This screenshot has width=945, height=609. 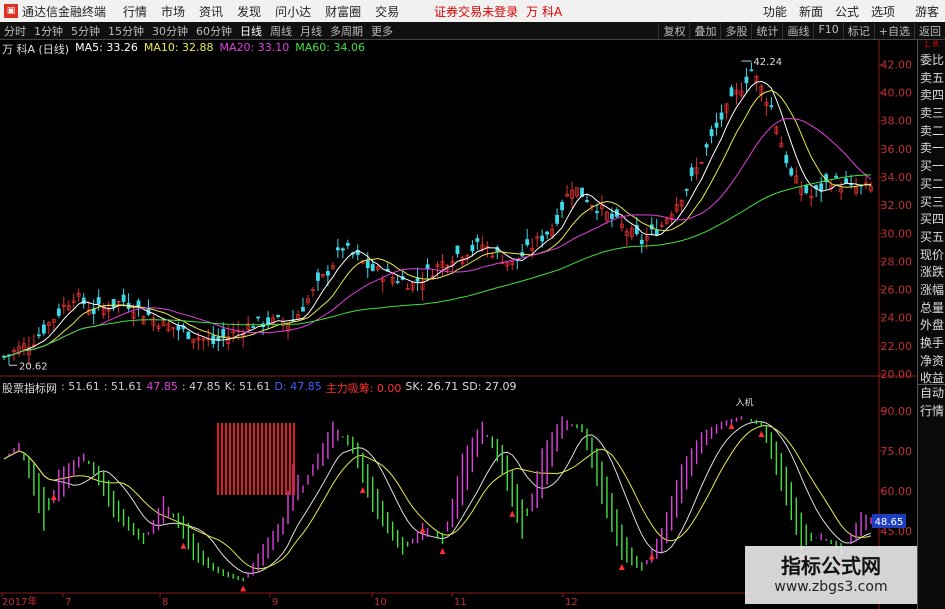 What do you see at coordinates (931, 132) in the screenshot?
I see `sidebar-item-4: 卖二` at bounding box center [931, 132].